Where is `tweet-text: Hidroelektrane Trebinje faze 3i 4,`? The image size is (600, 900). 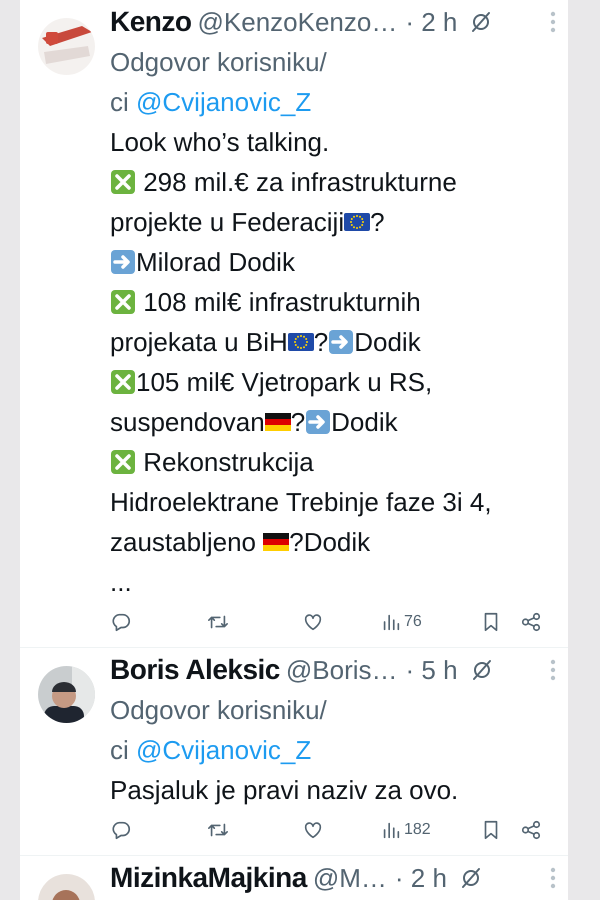 tweet-text: Hidroelektrane Trebinje faze 3i 4, is located at coordinates (301, 502).